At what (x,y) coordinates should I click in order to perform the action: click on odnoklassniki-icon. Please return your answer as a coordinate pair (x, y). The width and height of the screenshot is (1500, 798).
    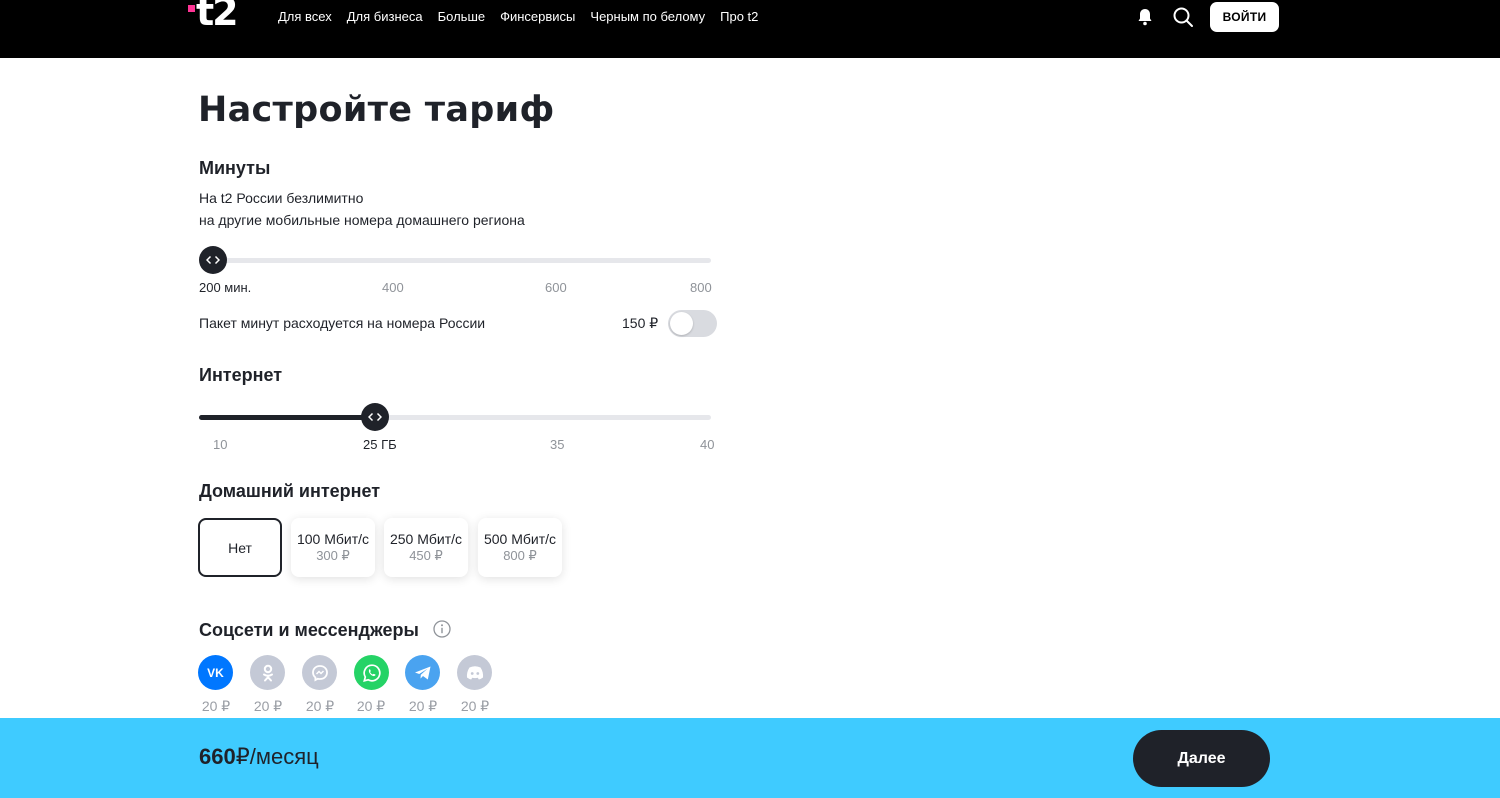
    Looking at the image, I should click on (267, 672).